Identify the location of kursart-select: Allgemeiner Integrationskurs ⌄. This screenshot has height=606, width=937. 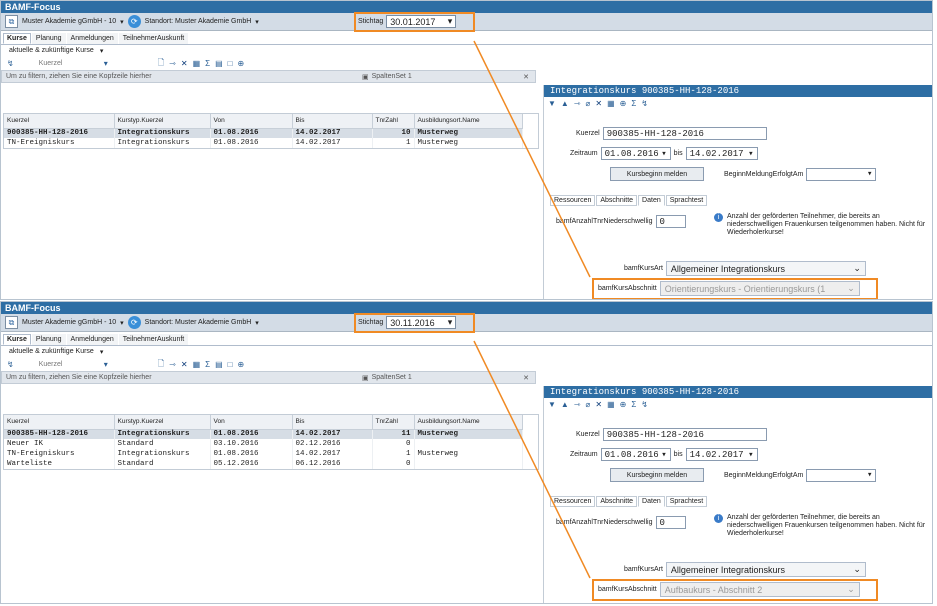
(765, 569).